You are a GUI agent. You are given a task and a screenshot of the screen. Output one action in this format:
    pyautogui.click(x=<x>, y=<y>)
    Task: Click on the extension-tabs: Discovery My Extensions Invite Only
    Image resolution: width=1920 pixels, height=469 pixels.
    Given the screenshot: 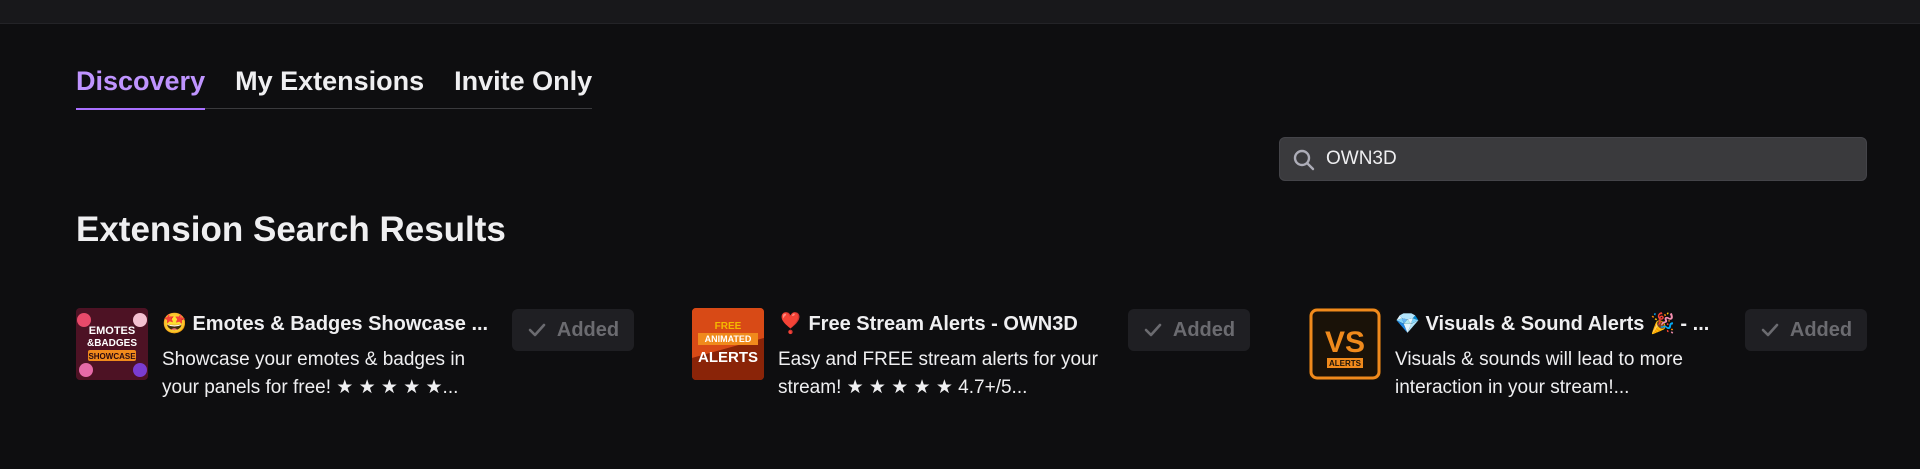 What is the action you would take?
    pyautogui.click(x=334, y=86)
    